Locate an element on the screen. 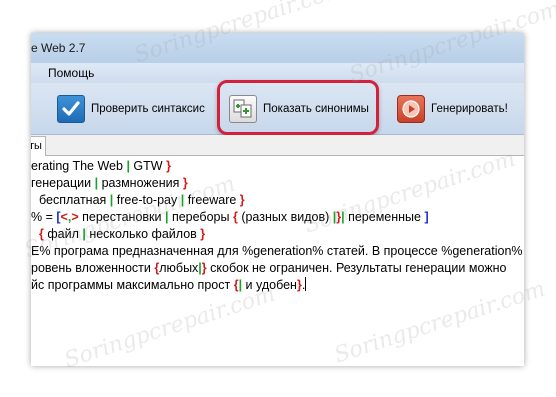  check-syntax-button: Проверить синтаксис is located at coordinates (131, 109).